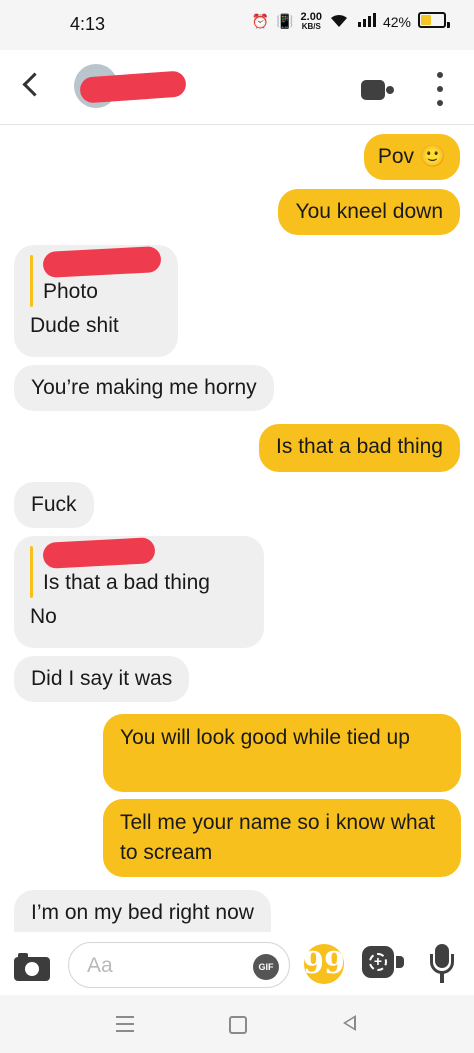 The height and width of the screenshot is (1053, 474). I want to click on battery-level: 42%, so click(396, 21).